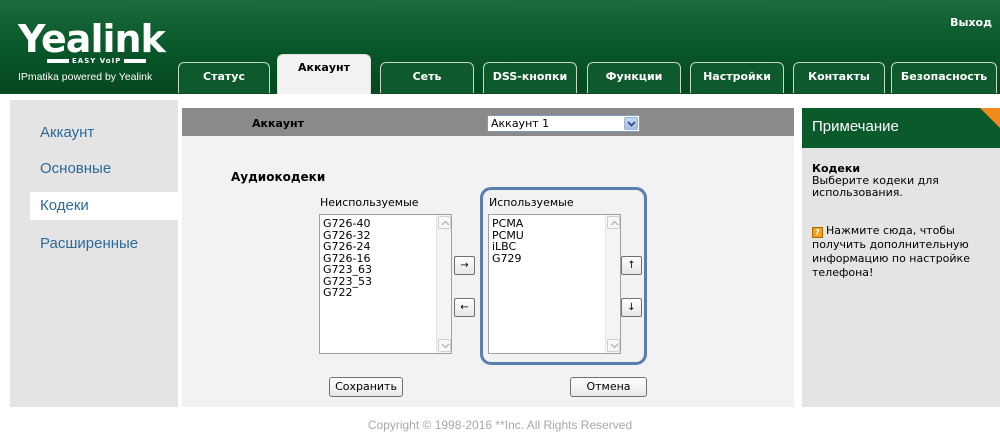 This screenshot has height=441, width=1000. What do you see at coordinates (67, 133) in the screenshot?
I see `sidebar-item-account: Аккаунт` at bounding box center [67, 133].